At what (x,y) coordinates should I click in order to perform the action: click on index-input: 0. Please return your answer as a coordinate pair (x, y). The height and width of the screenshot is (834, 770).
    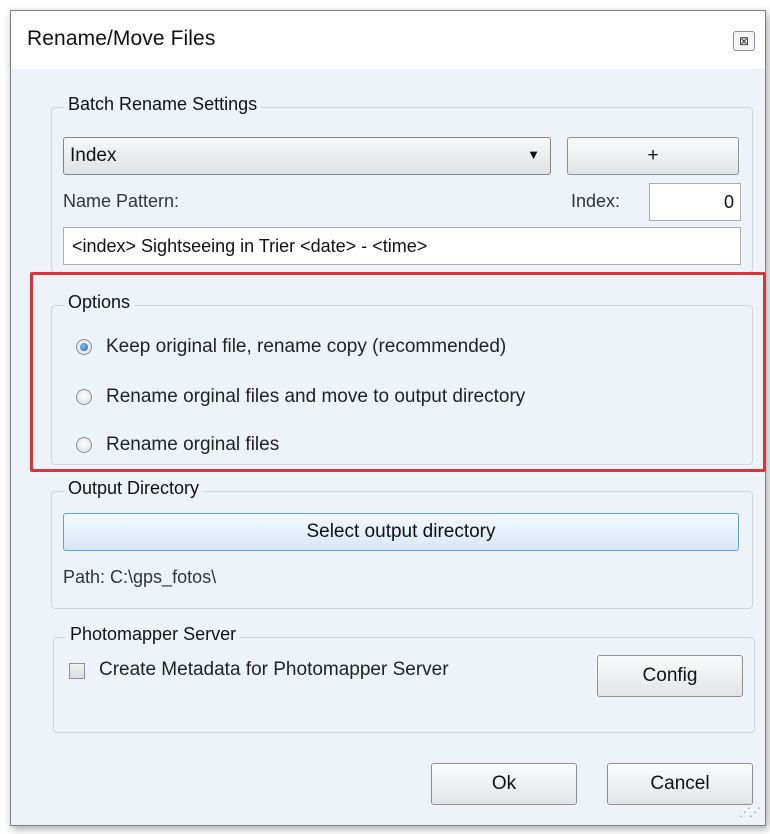
    Looking at the image, I should click on (695, 202).